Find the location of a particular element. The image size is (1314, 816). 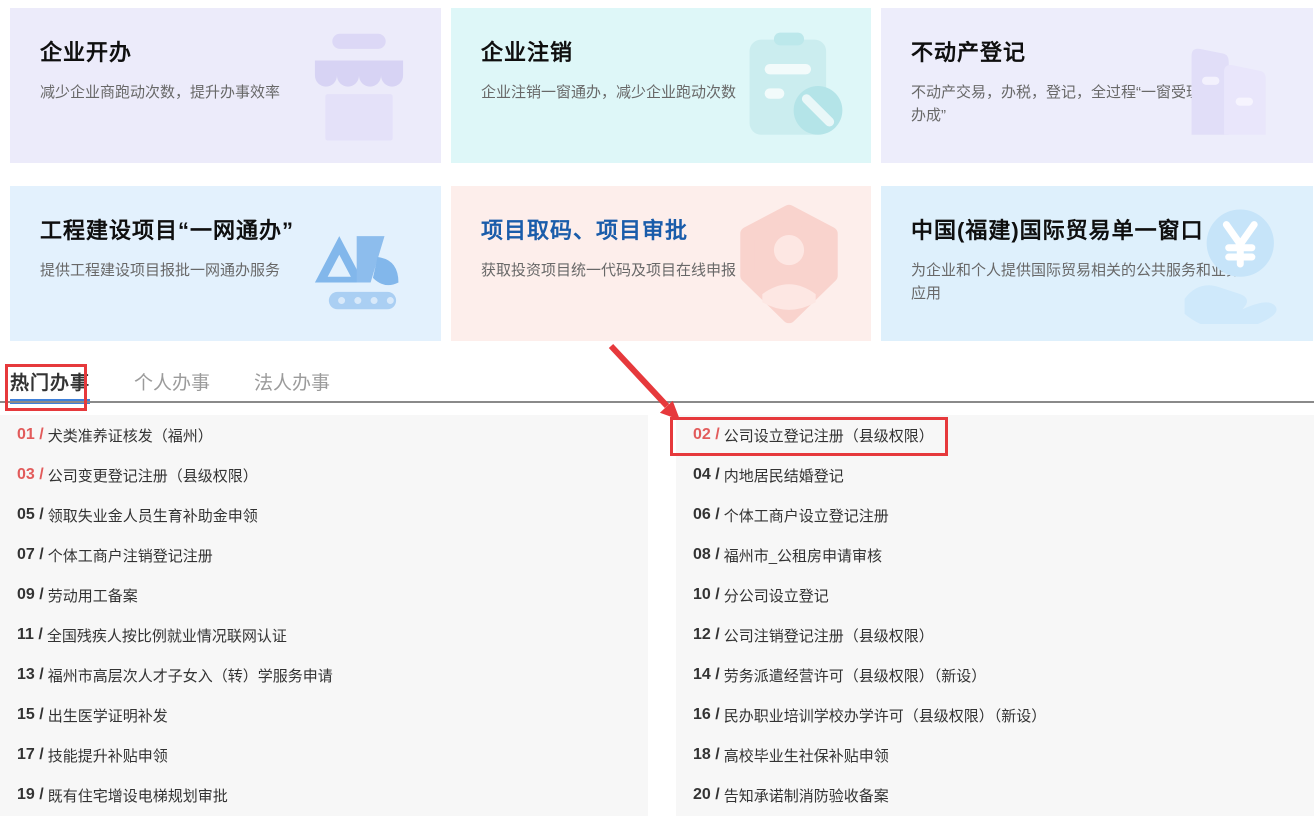

card-enterprise-deregistration: 企业注销 企业注销一窗通办，减少企业跑动次数 is located at coordinates (661, 85).